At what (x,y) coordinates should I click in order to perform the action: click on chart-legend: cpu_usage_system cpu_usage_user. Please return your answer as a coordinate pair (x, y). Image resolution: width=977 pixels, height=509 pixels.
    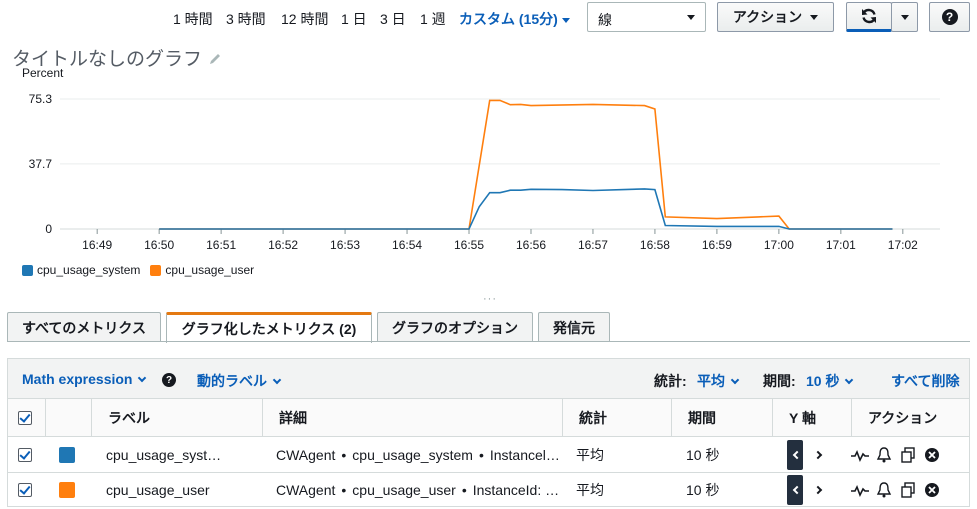
    Looking at the image, I should click on (138, 270).